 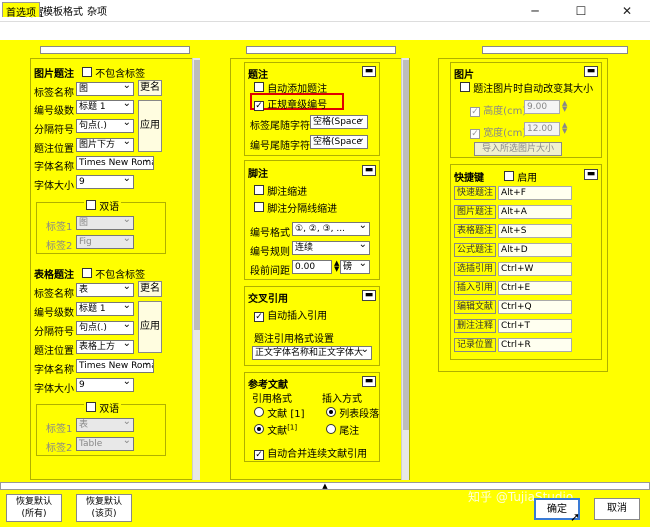 What do you see at coordinates (369, 381) in the screenshot?
I see `references-collapse-button: ▬` at bounding box center [369, 381].